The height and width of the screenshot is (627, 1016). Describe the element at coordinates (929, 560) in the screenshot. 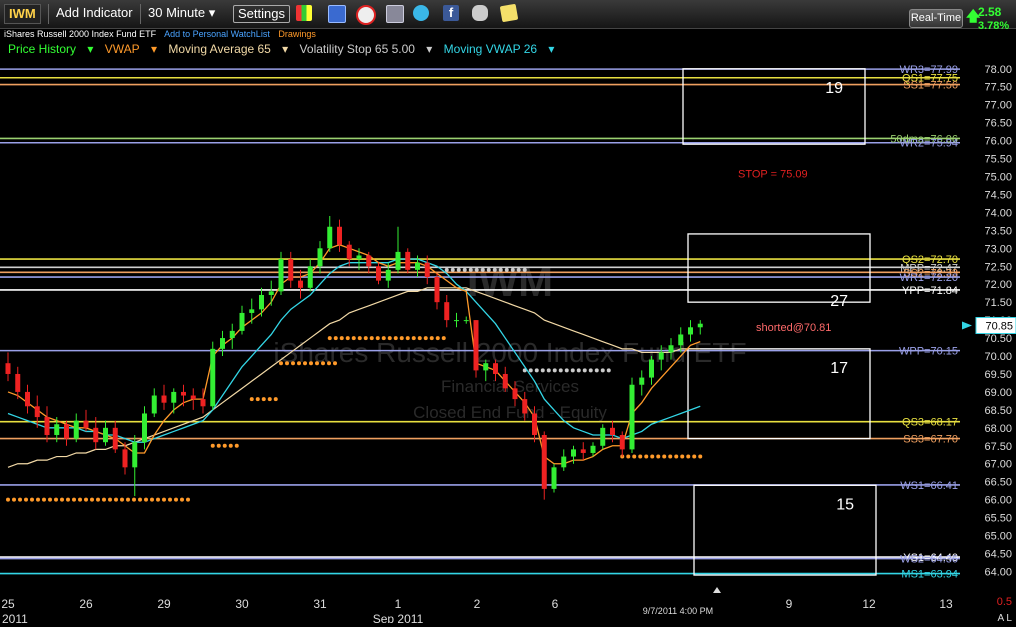

I see `level-label: WS2=64.36` at that location.